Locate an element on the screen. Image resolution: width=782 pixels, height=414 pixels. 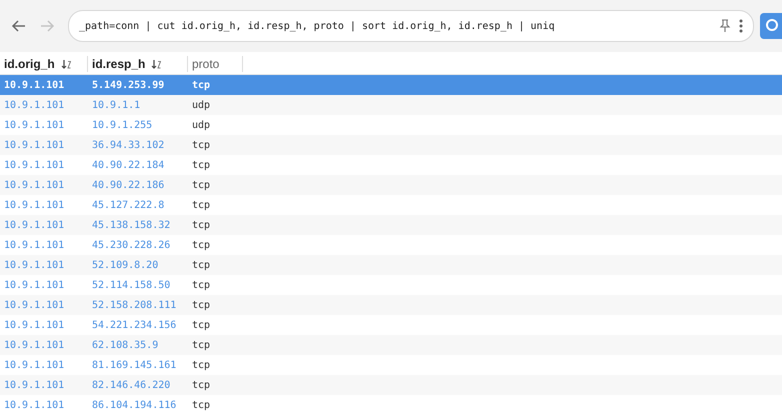
table-cell-text: 5.149.253.99 is located at coordinates (128, 85).